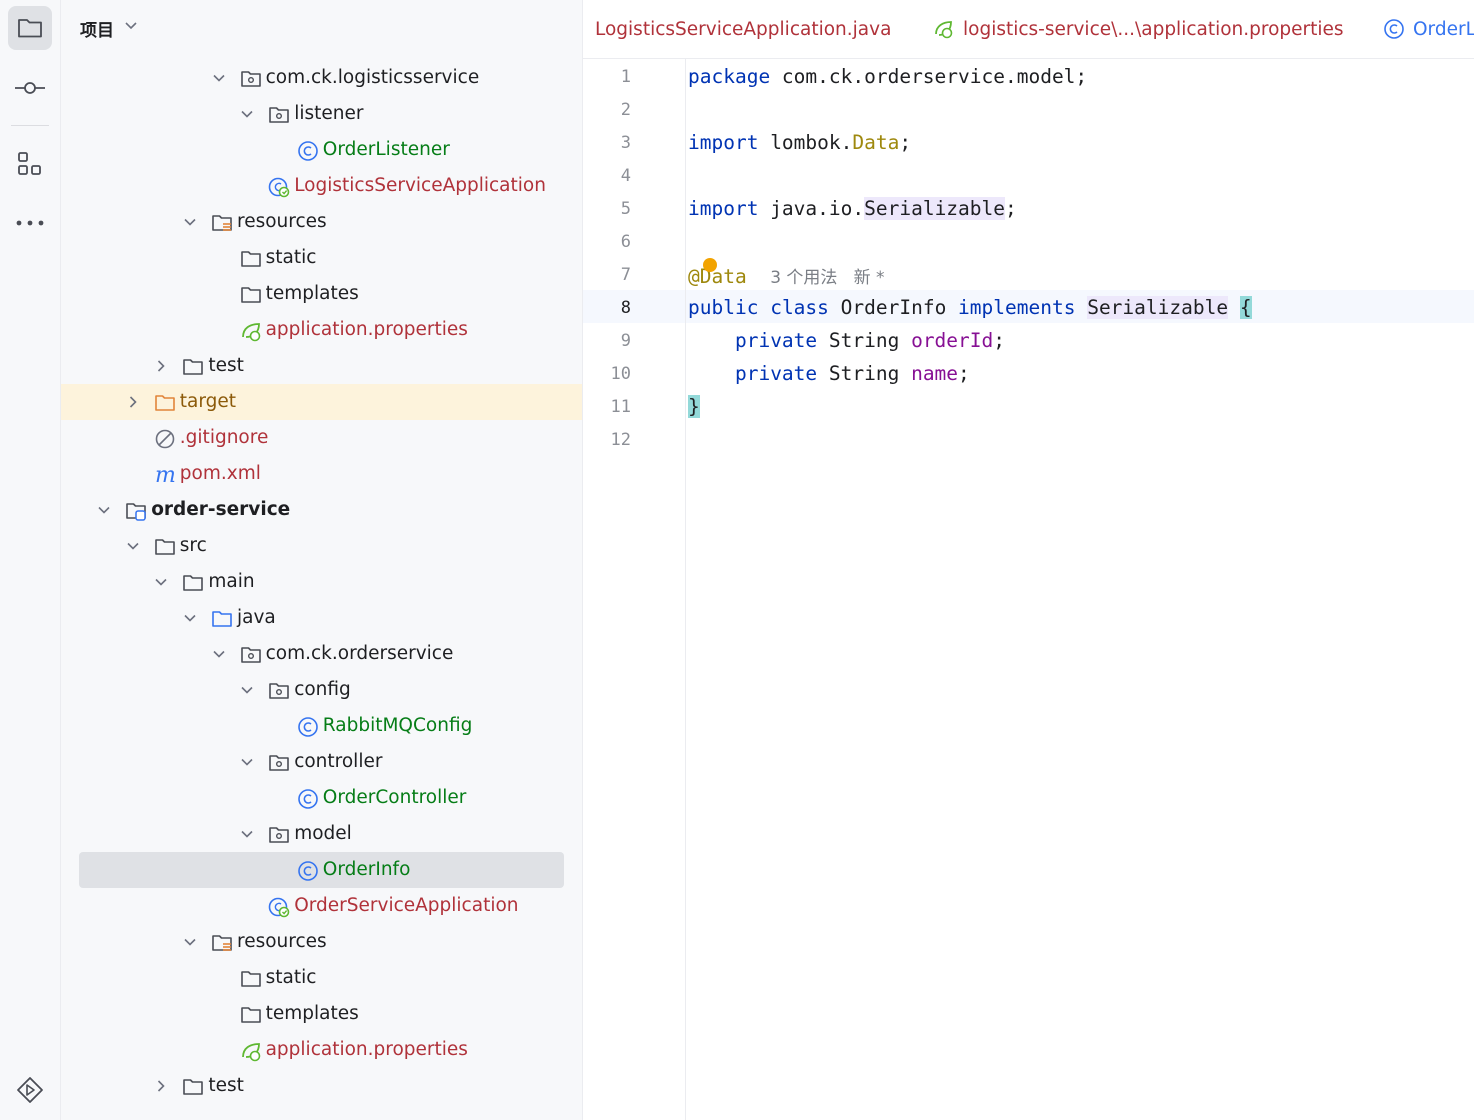 The image size is (1474, 1120). Describe the element at coordinates (1245, 307) in the screenshot. I see `code-token: {` at that location.